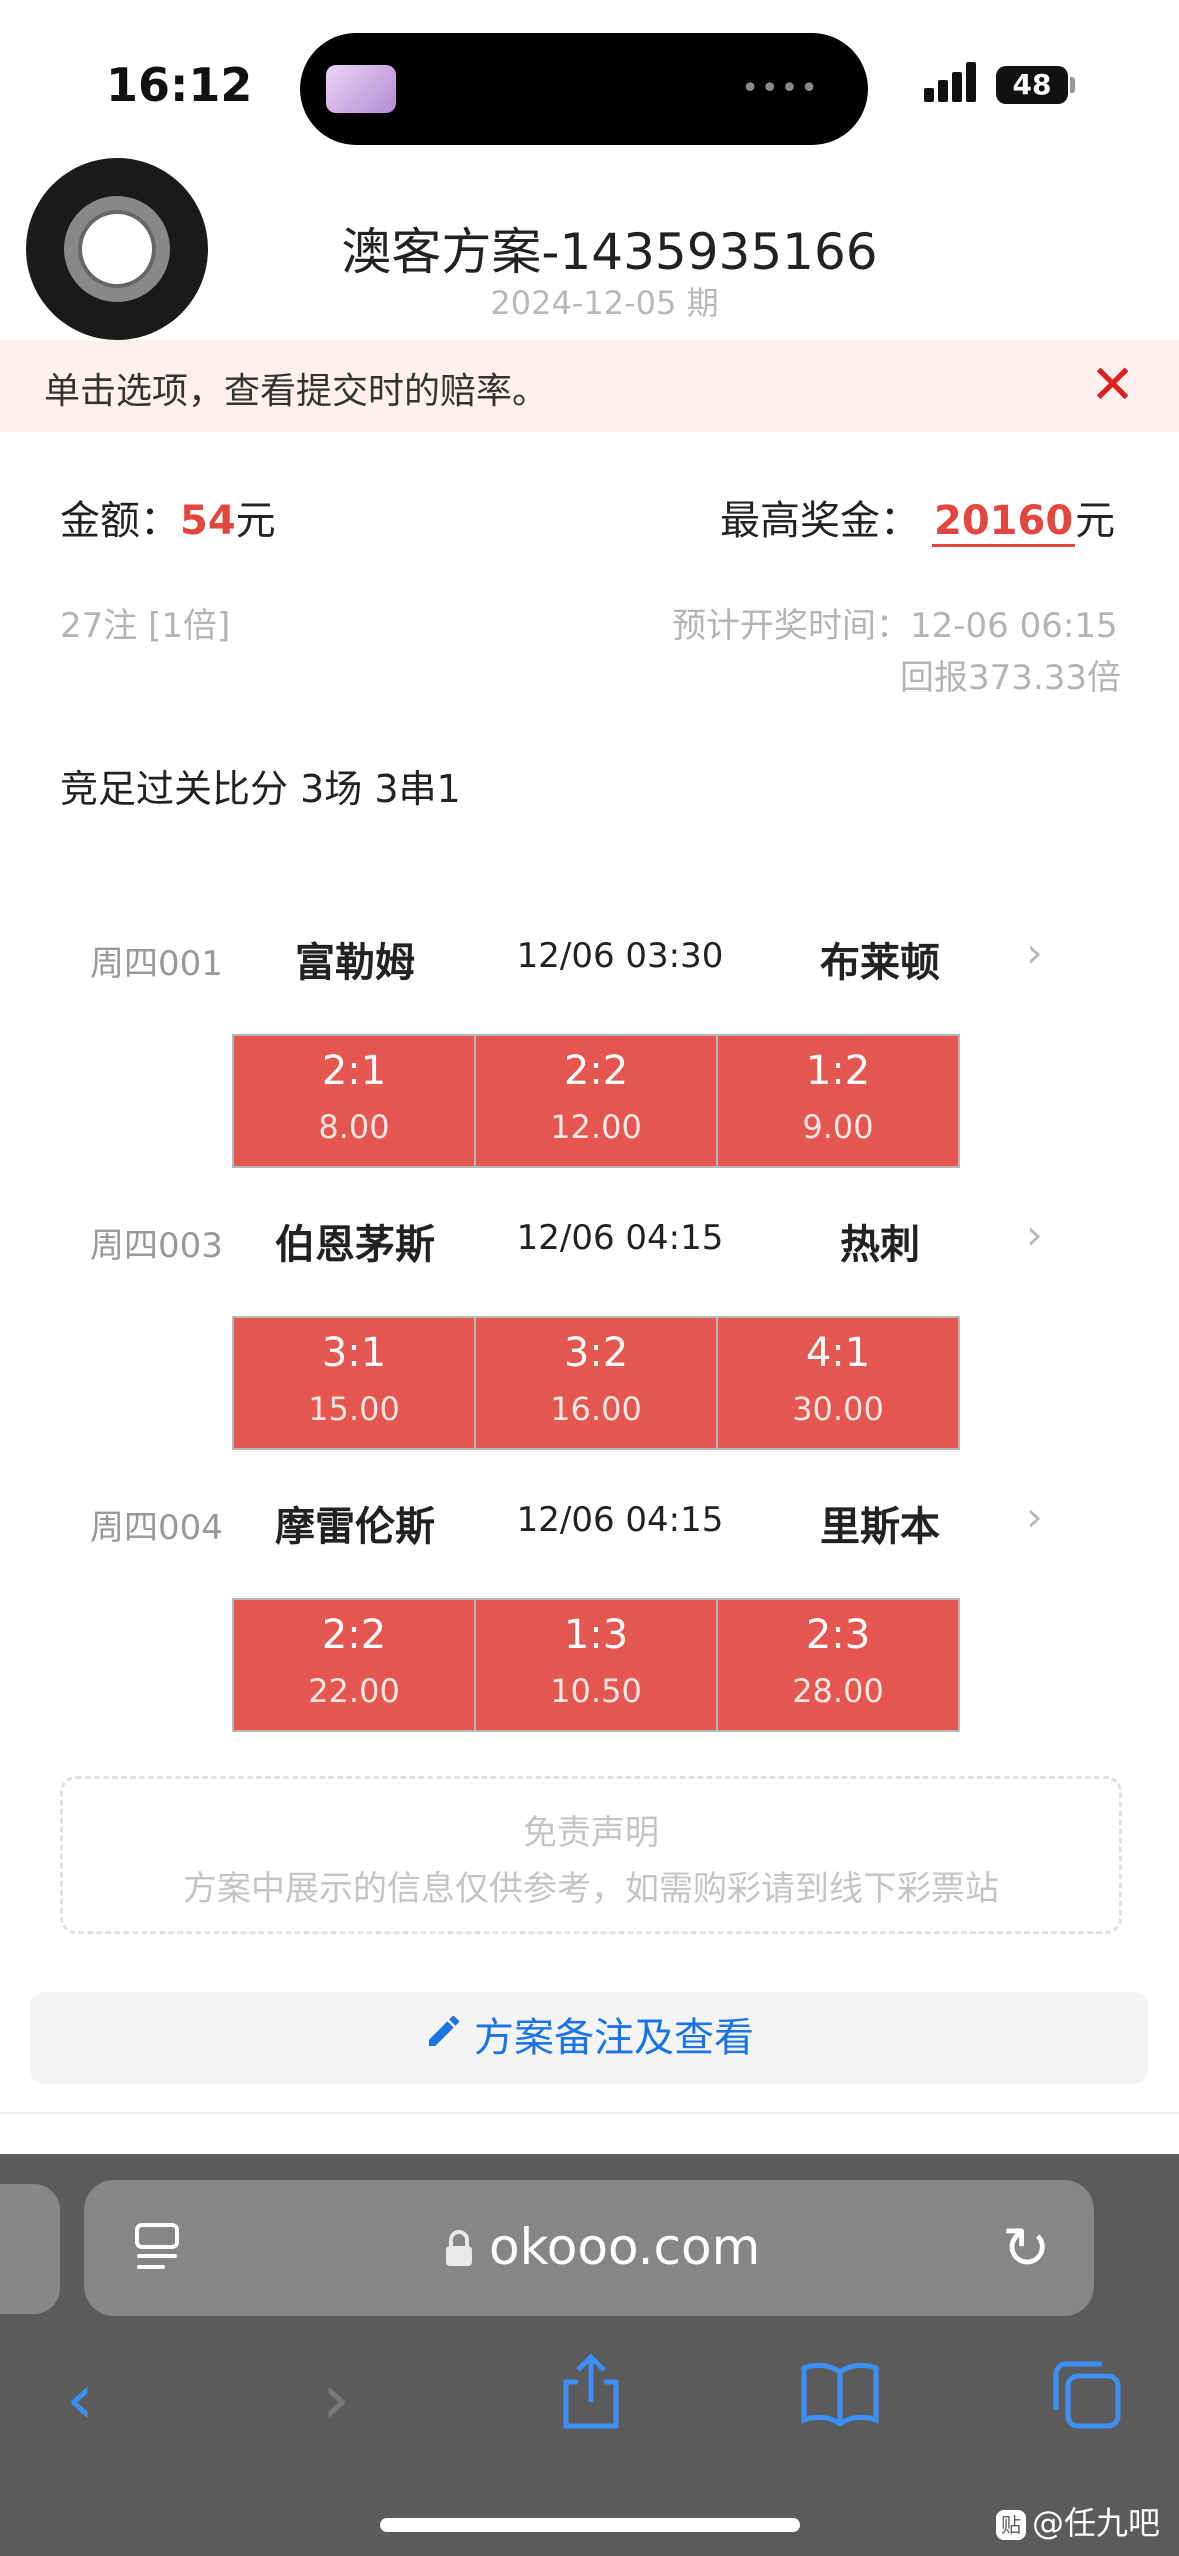 This screenshot has height=2556, width=1179. What do you see at coordinates (838, 1101) in the screenshot?
I see `odds-option: 1:2 9.00` at bounding box center [838, 1101].